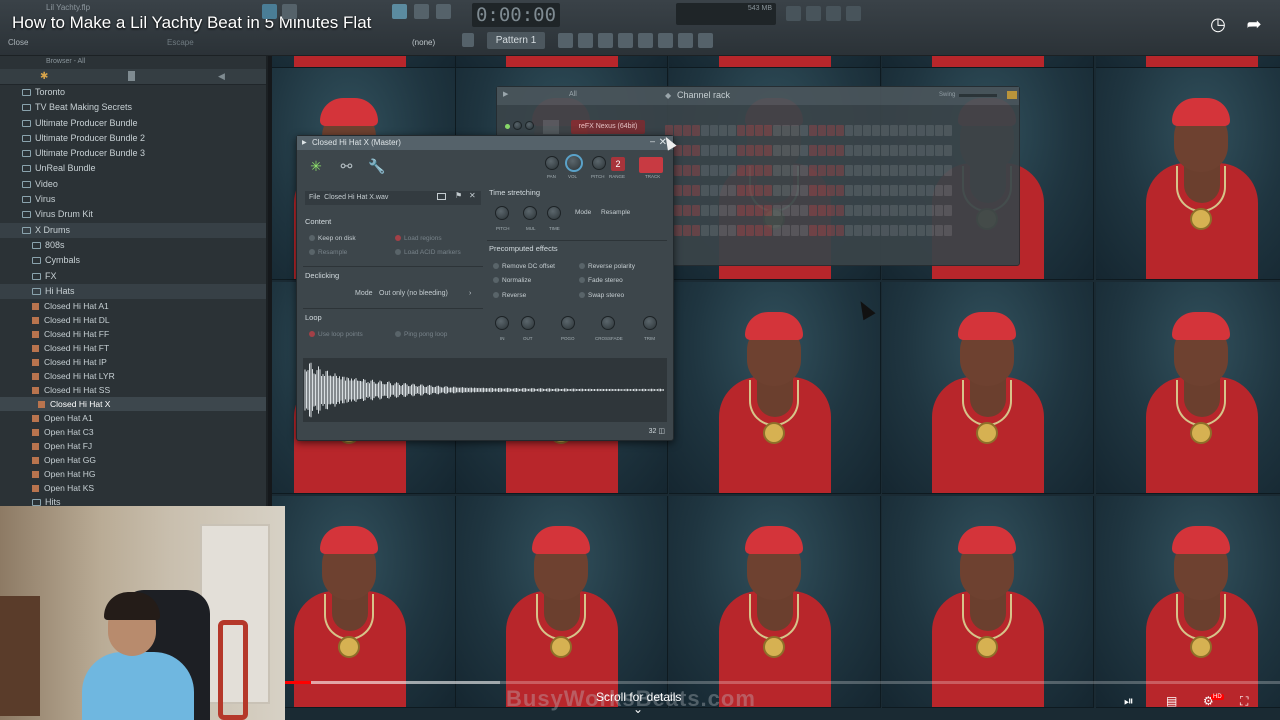 This screenshot has height=720, width=1280. I want to click on mixer-icon, so click(645, 40).